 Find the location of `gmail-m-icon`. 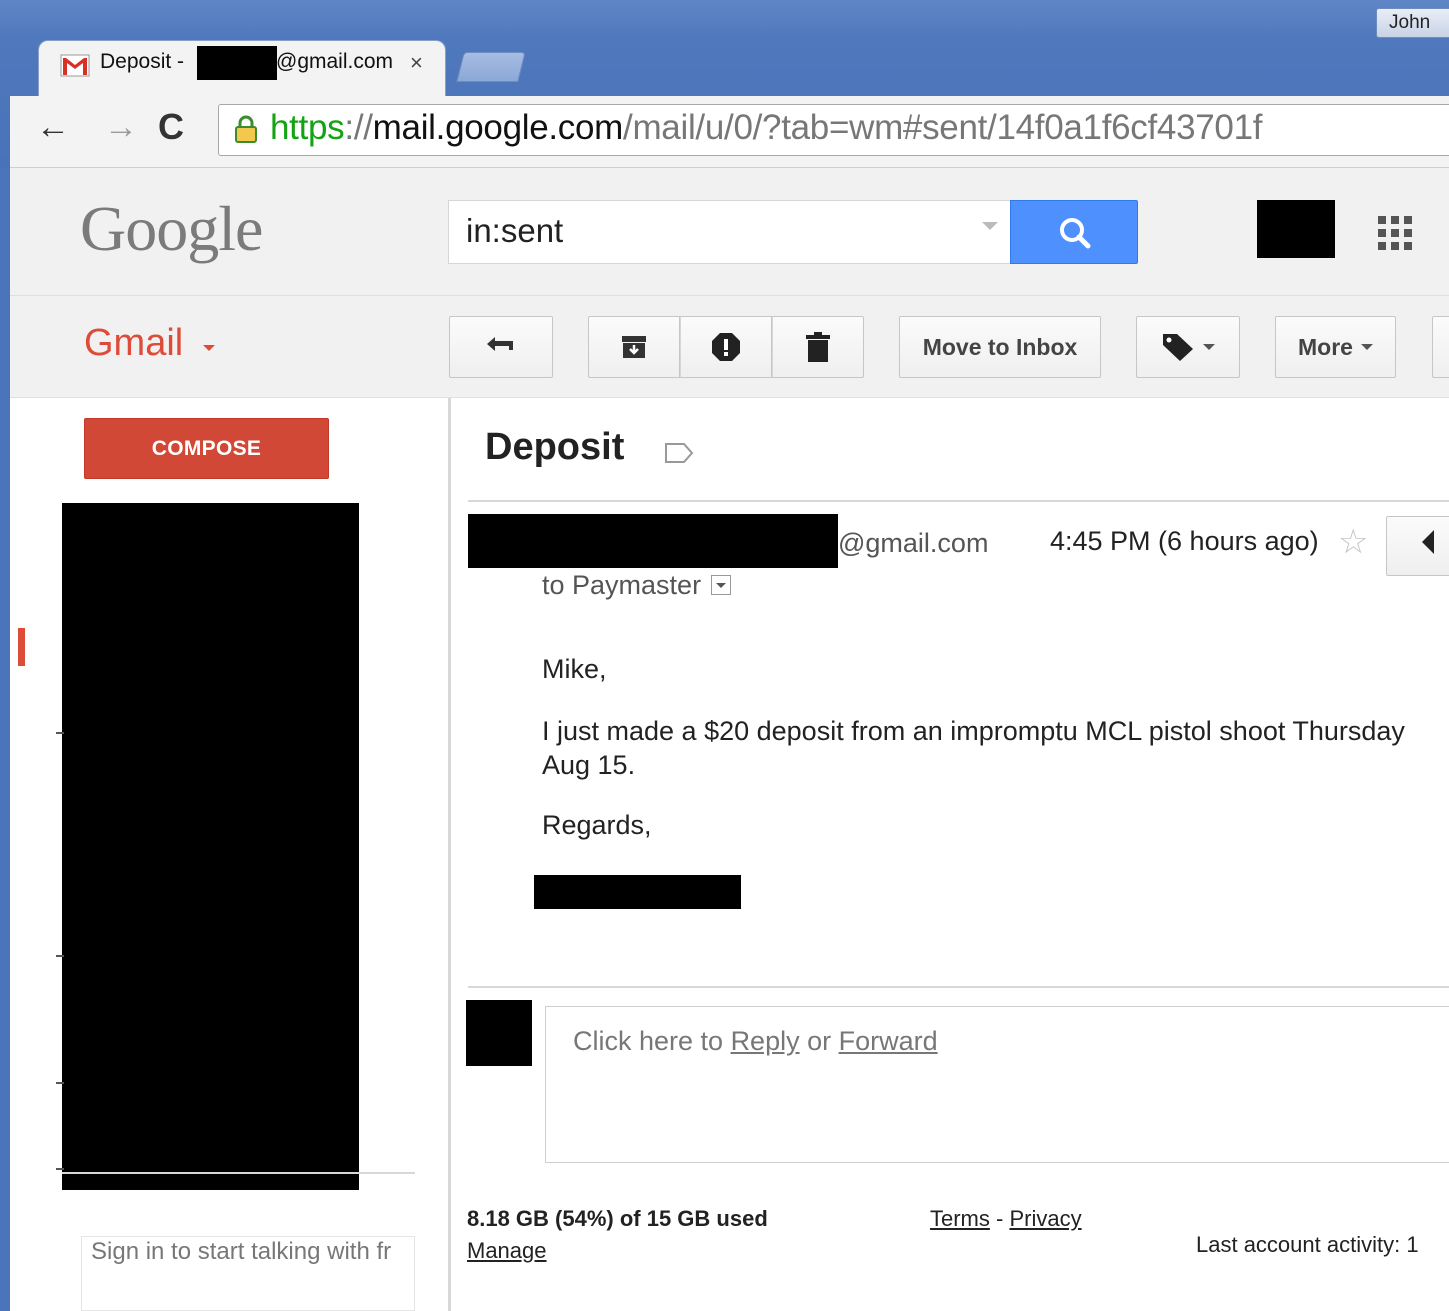

gmail-m-icon is located at coordinates (75, 65).